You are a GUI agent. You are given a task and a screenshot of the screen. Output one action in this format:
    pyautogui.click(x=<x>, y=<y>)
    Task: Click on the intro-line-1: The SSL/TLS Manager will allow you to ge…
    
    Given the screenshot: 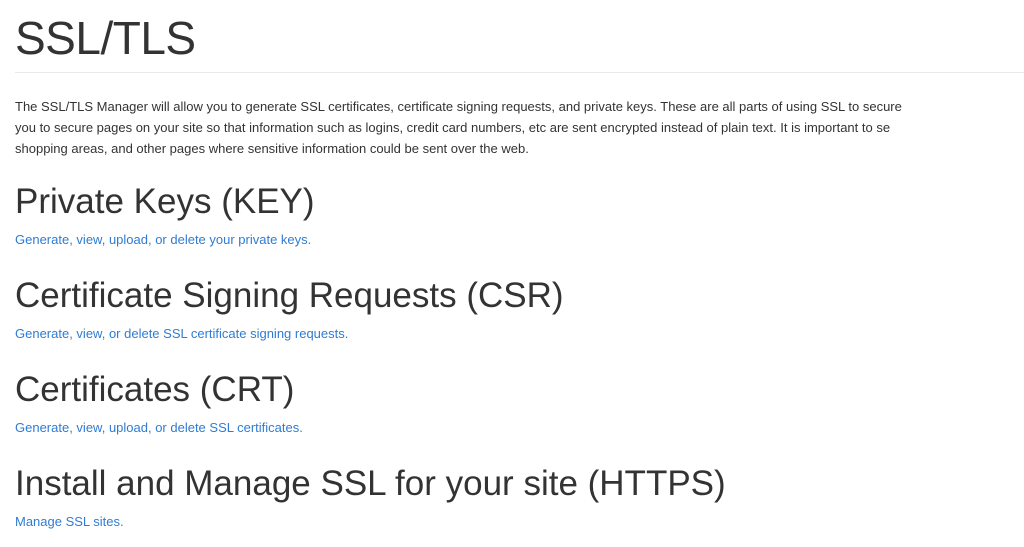 What is the action you would take?
    pyautogui.click(x=458, y=106)
    